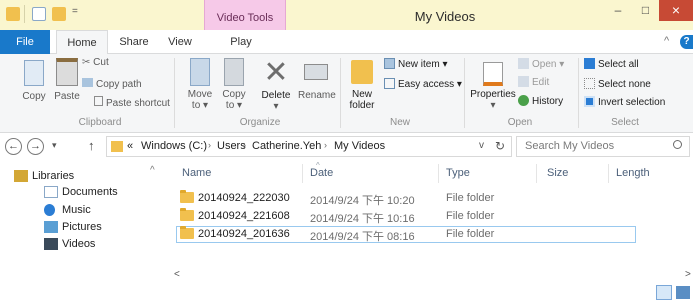 The width and height of the screenshot is (693, 304). I want to click on column-header-type: Type, so click(458, 173).